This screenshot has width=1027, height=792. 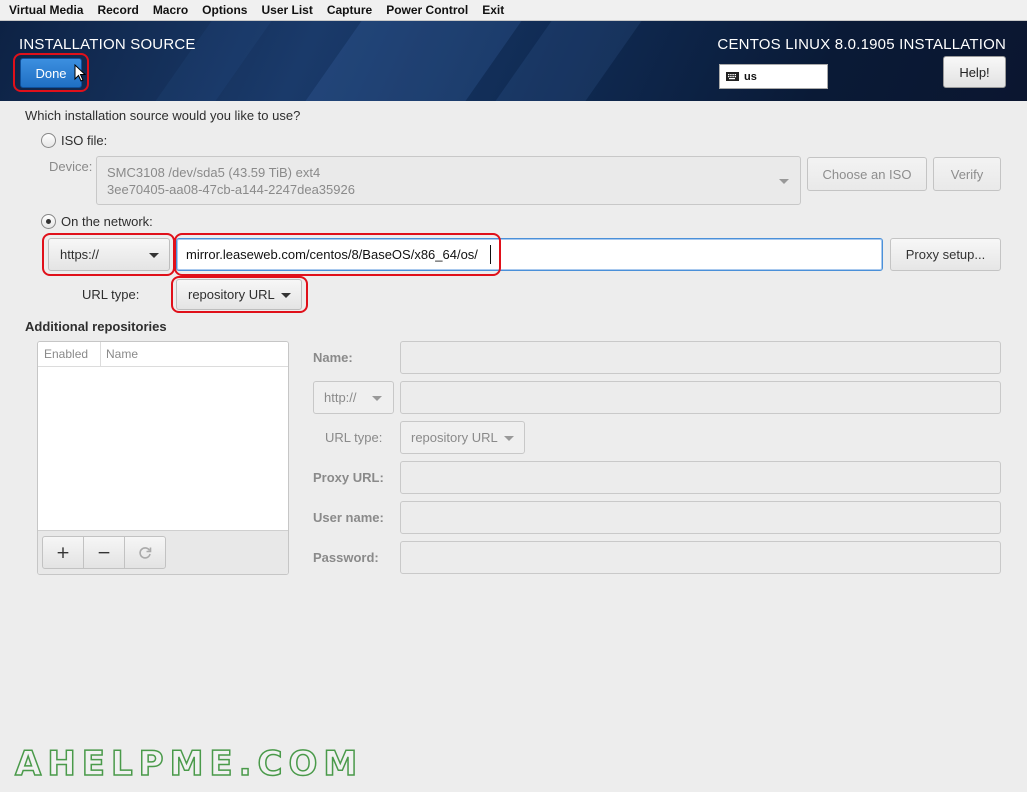 I want to click on refresh-repository-button, so click(x=145, y=552).